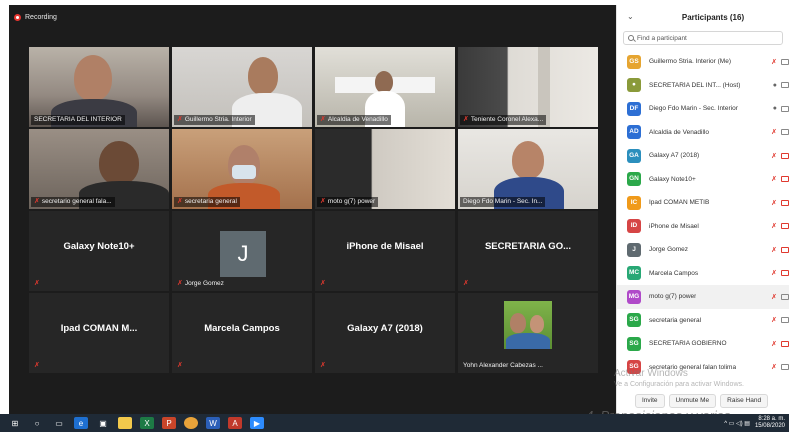 Image resolution: width=789 pixels, height=432 pixels. What do you see at coordinates (37, 423) in the screenshot?
I see `search-icon: ○` at bounding box center [37, 423].